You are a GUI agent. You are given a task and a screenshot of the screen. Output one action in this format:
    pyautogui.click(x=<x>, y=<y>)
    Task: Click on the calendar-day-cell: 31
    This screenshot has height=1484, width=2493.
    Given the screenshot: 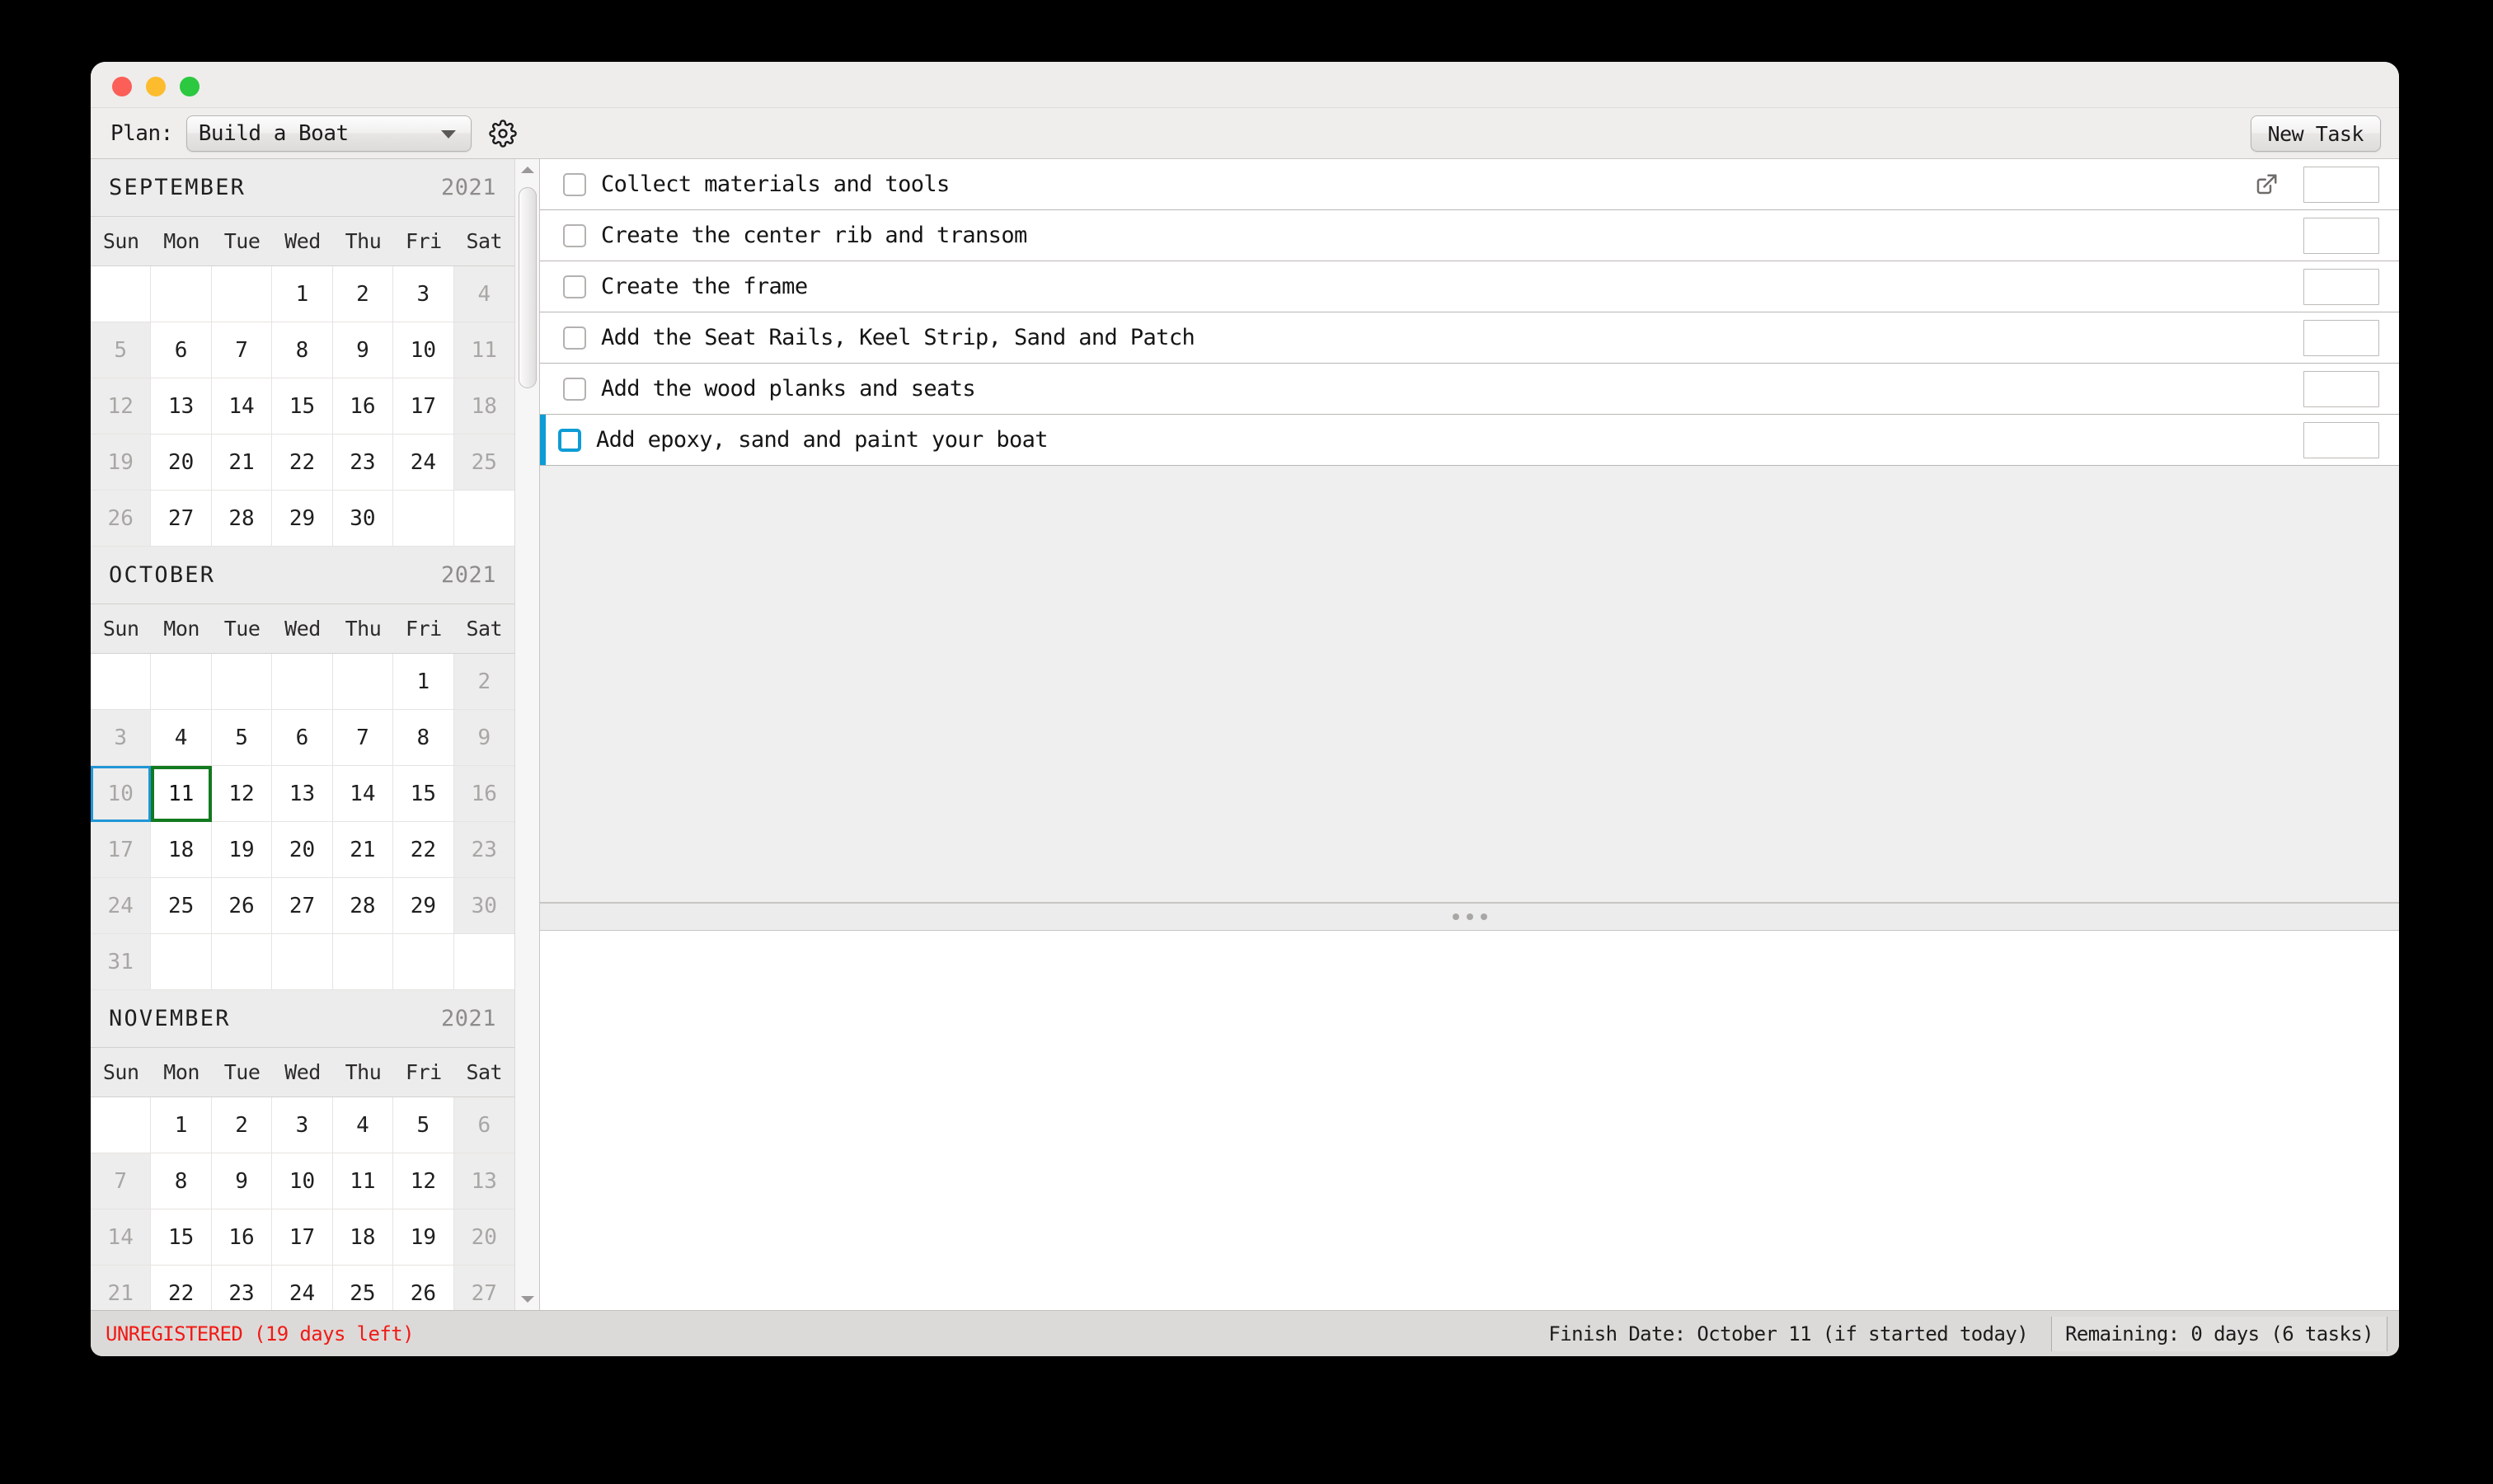 What is the action you would take?
    pyautogui.click(x=121, y=962)
    